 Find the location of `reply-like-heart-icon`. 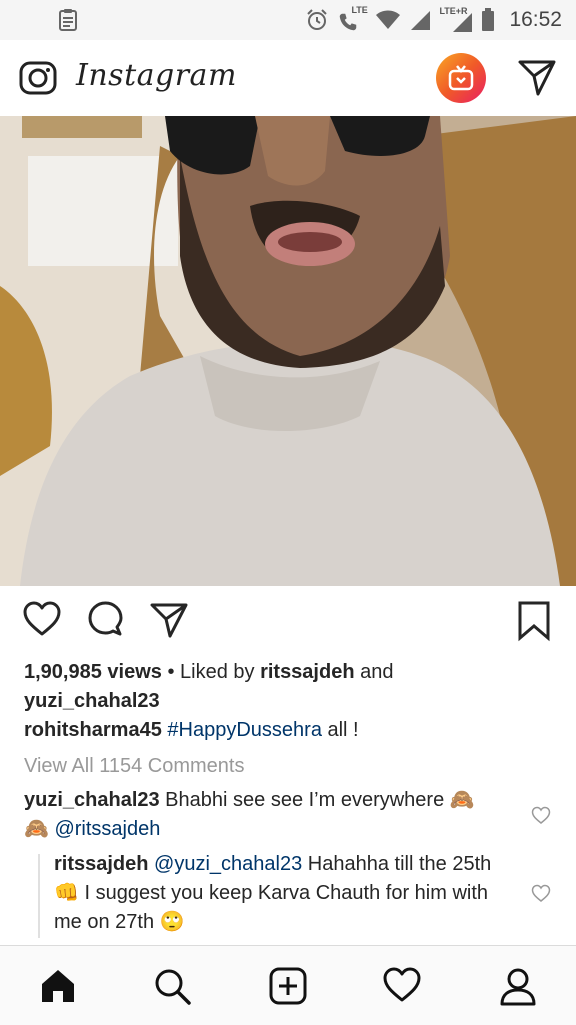

reply-like-heart-icon is located at coordinates (541, 894).